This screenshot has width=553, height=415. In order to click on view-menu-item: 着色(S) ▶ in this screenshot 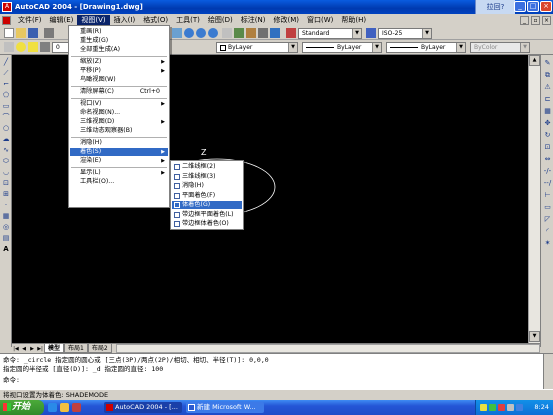, I will do `click(119, 152)`.